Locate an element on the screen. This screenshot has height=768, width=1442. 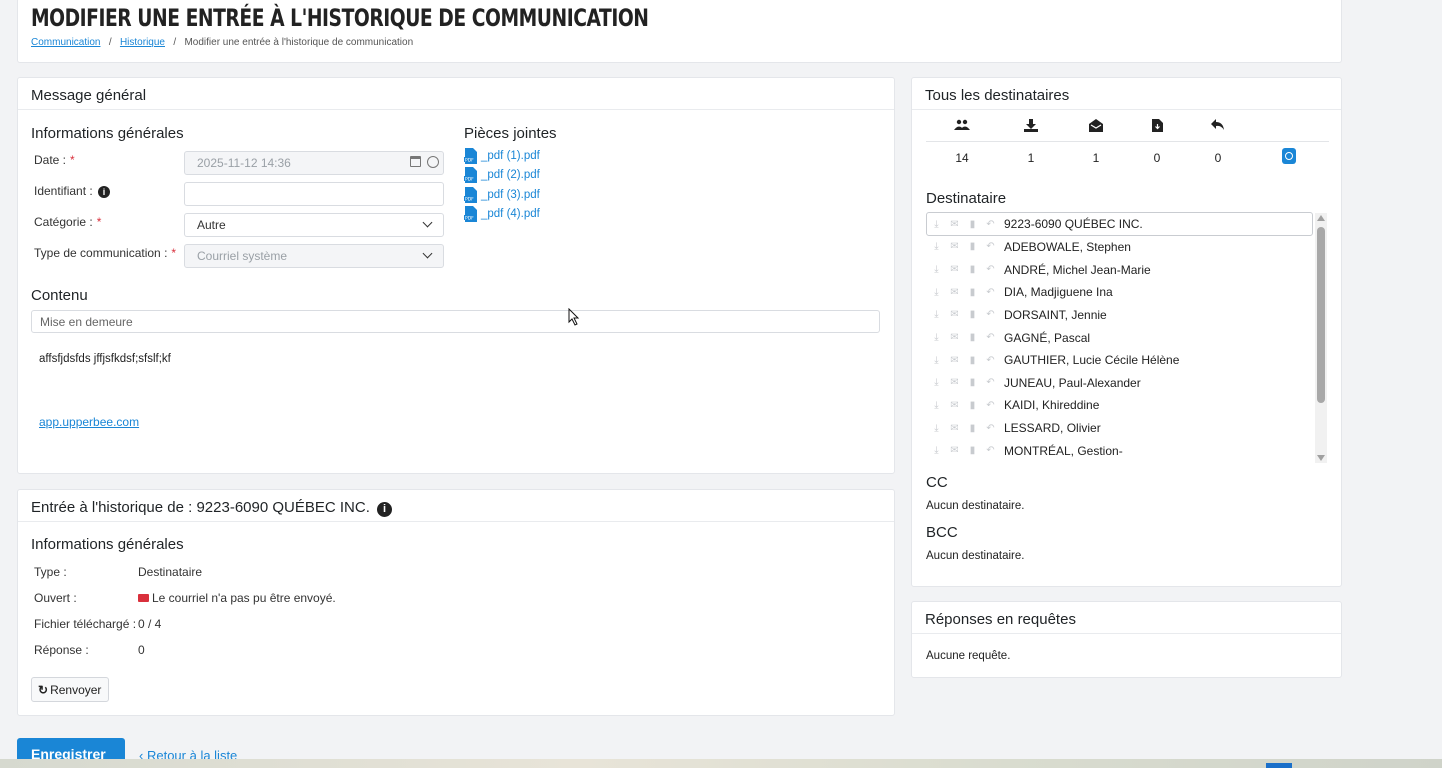
history-file-value: 0 / 4 is located at coordinates (150, 624).